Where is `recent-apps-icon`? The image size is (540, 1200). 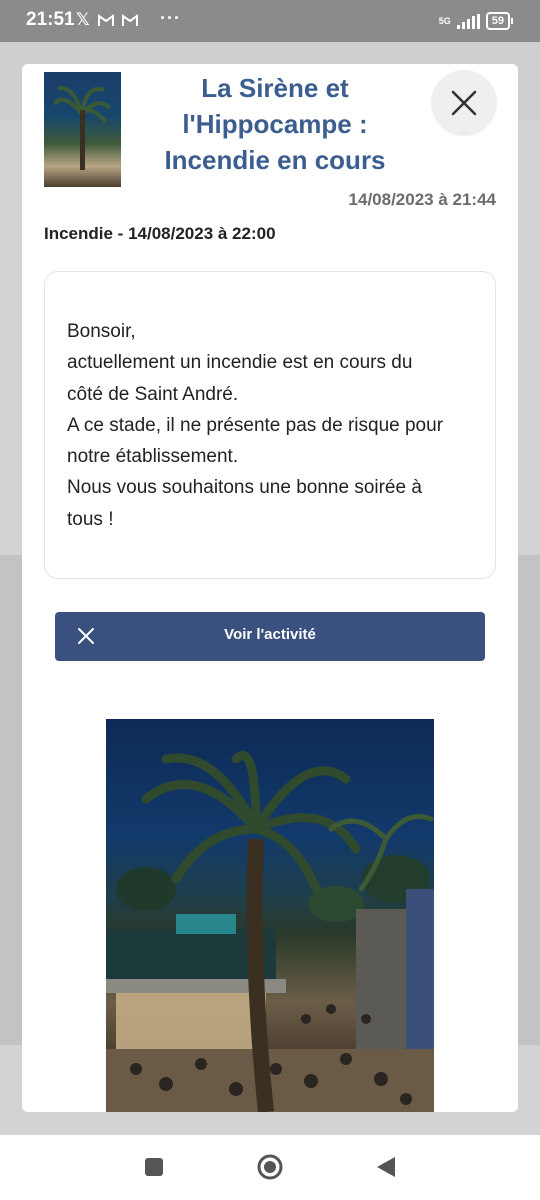 recent-apps-icon is located at coordinates (154, 1167).